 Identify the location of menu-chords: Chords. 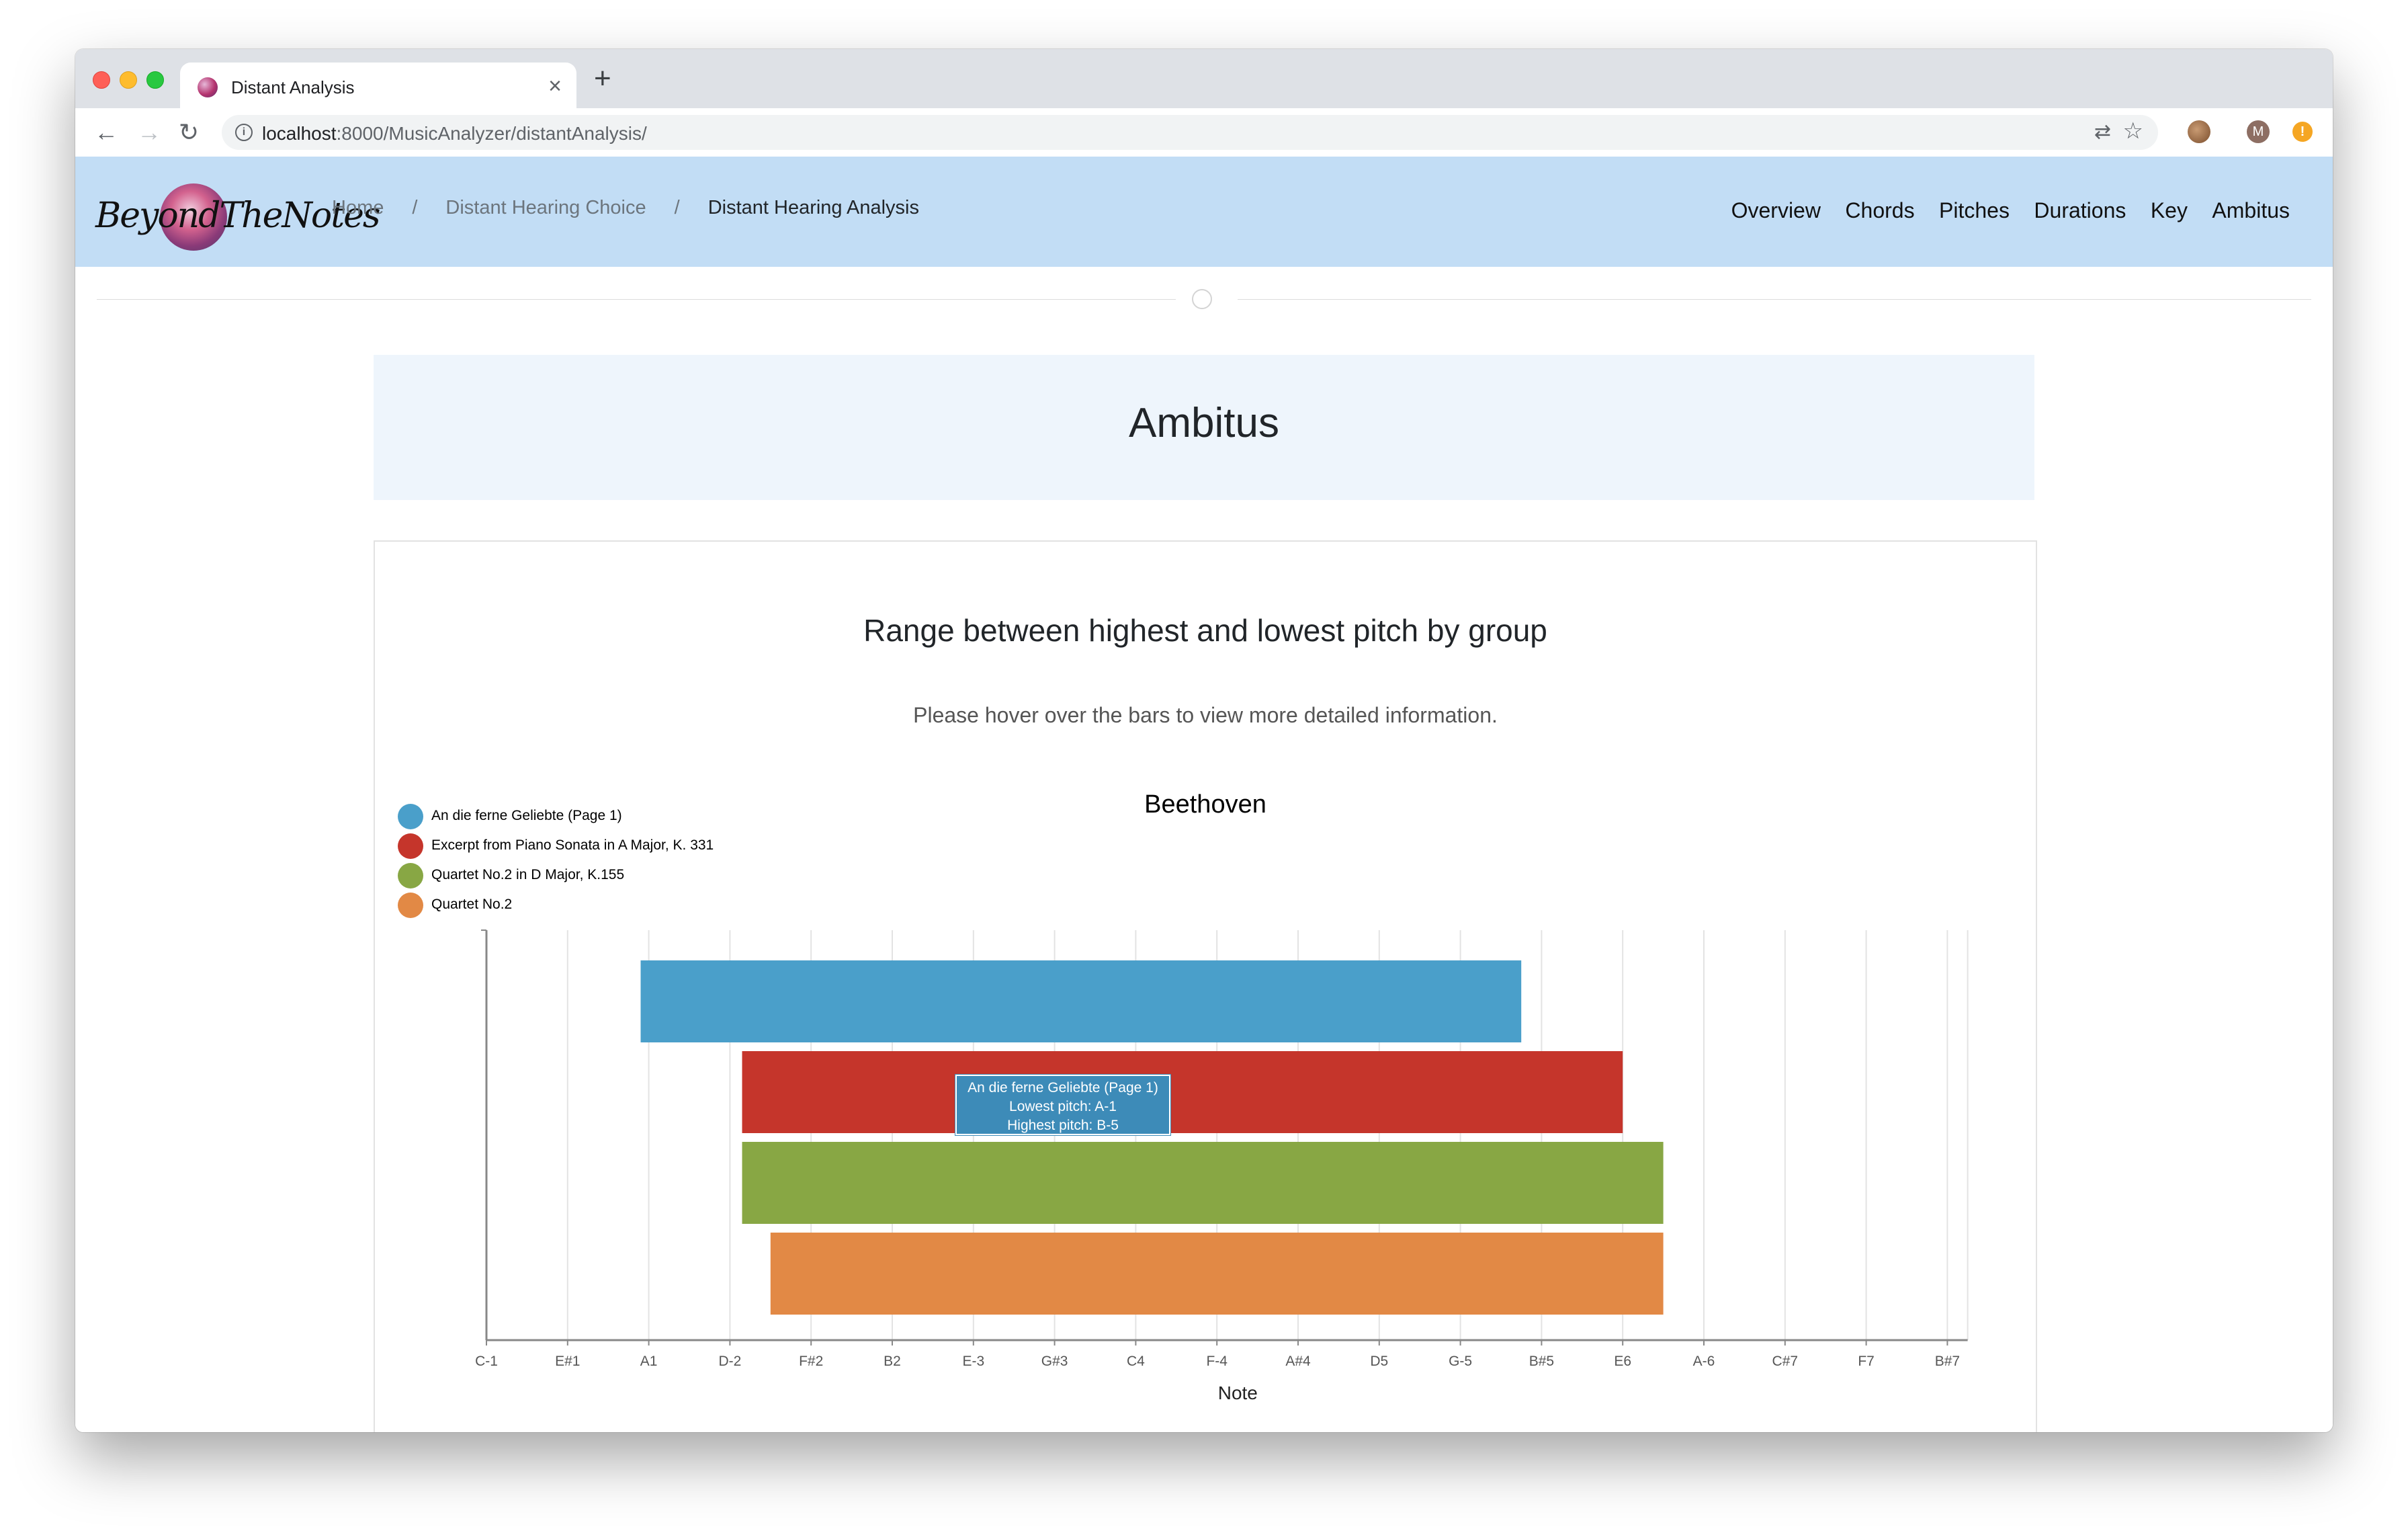
(1879, 210).